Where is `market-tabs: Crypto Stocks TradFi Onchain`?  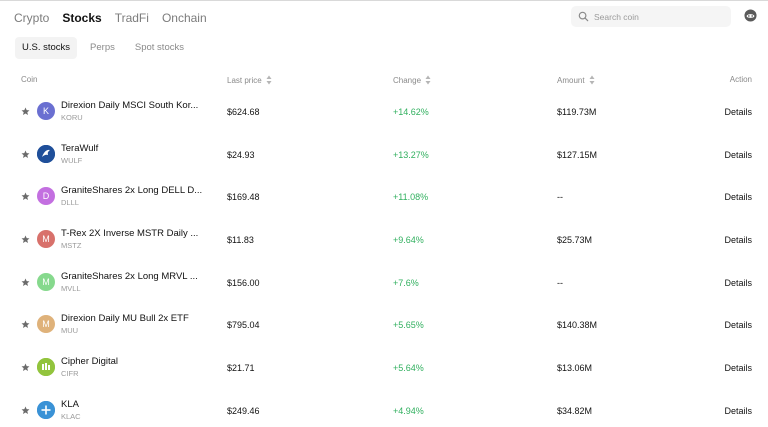
market-tabs: Crypto Stocks TradFi Onchain is located at coordinates (117, 18).